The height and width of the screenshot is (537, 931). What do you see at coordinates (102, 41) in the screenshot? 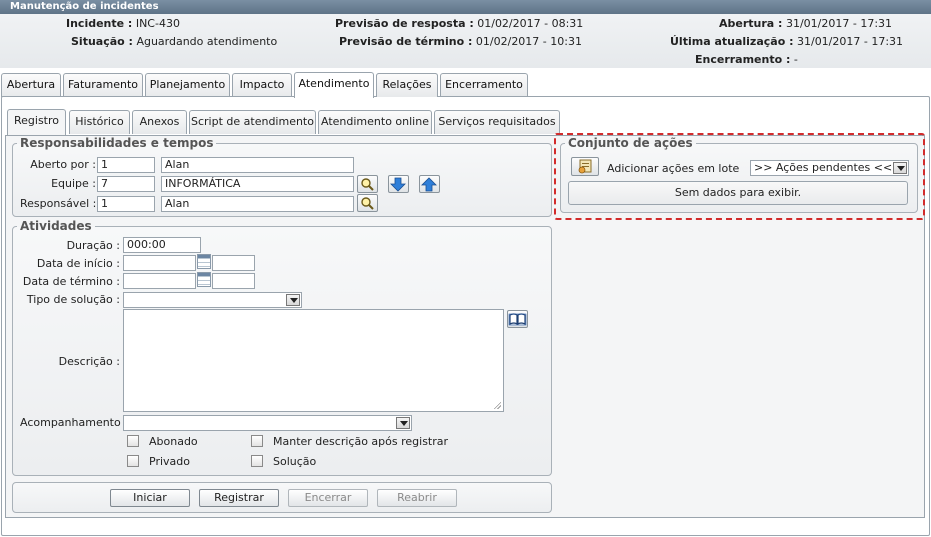
I see `situacao-label: Situação :` at bounding box center [102, 41].